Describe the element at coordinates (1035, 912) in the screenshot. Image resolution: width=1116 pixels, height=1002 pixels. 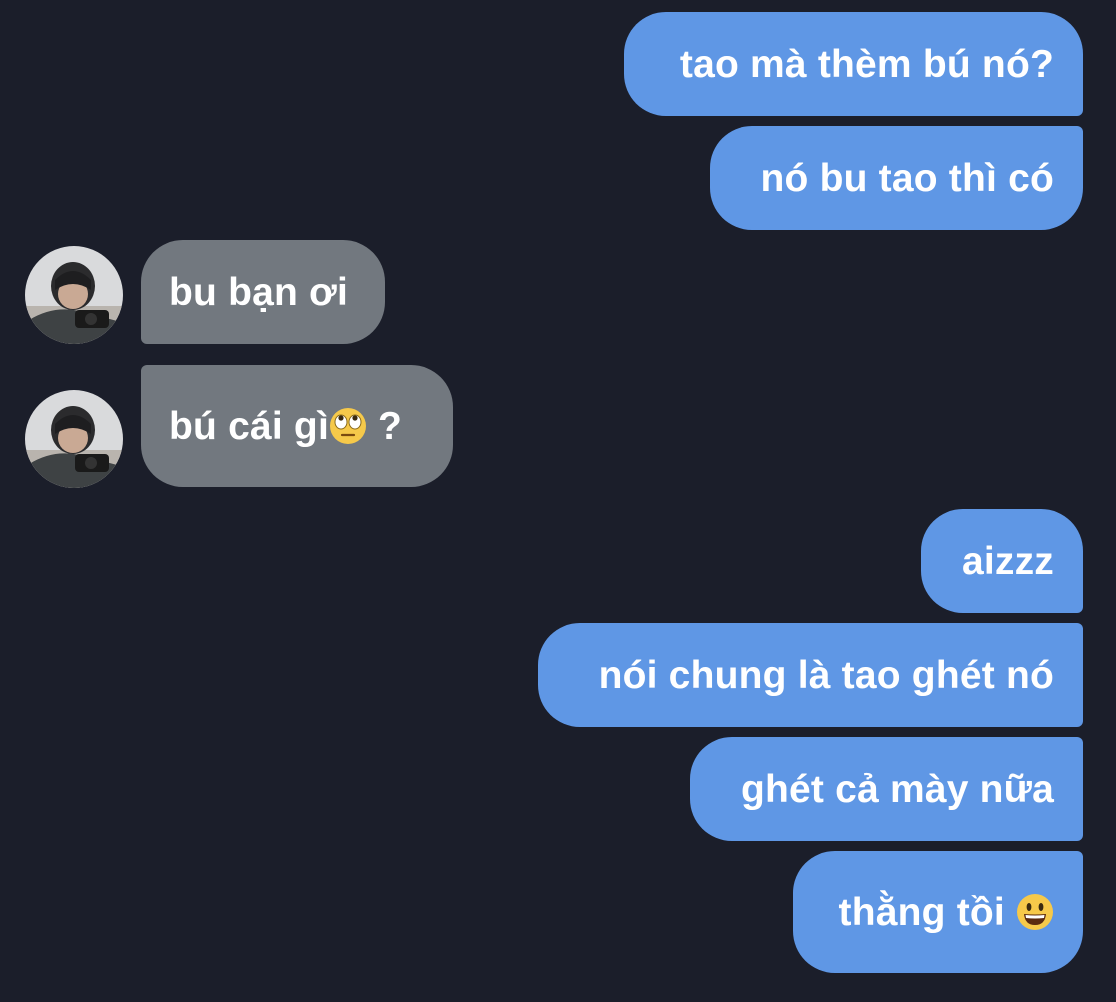
I see `grinning-face-emoji-icon` at that location.